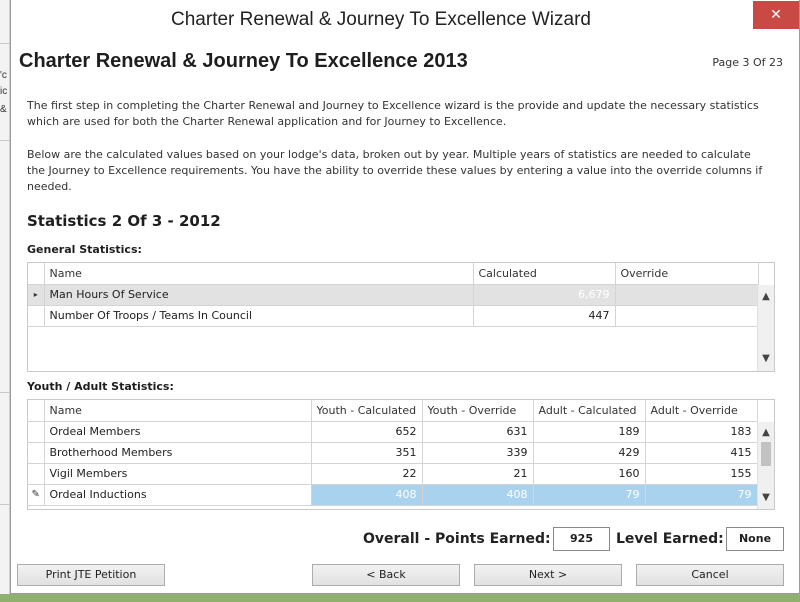 The height and width of the screenshot is (602, 800). I want to click on table-row: Number Of Troops / Teams In Council 447, so click(393, 316).